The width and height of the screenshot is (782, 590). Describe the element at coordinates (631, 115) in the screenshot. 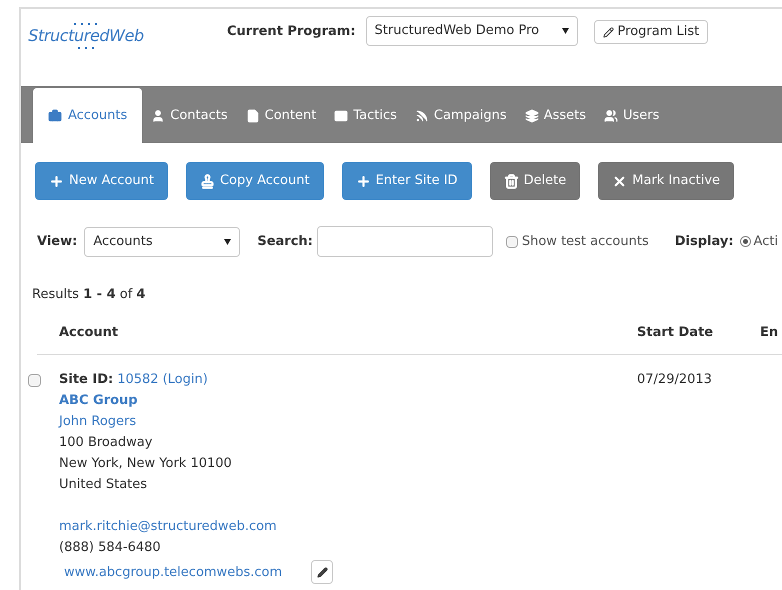

I see `nav-tab: Users` at that location.